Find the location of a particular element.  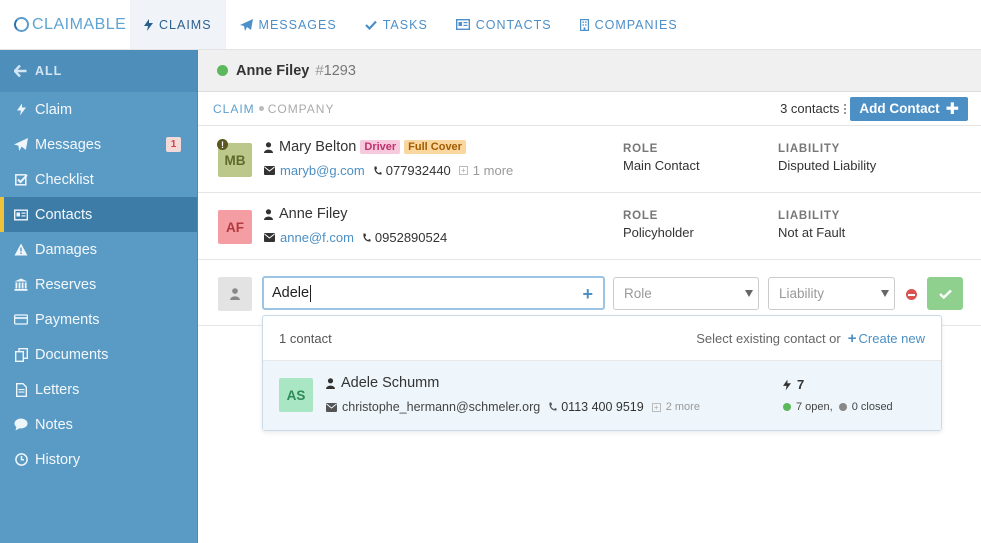

logo-text-suffix: ABLE is located at coordinates (105, 24).